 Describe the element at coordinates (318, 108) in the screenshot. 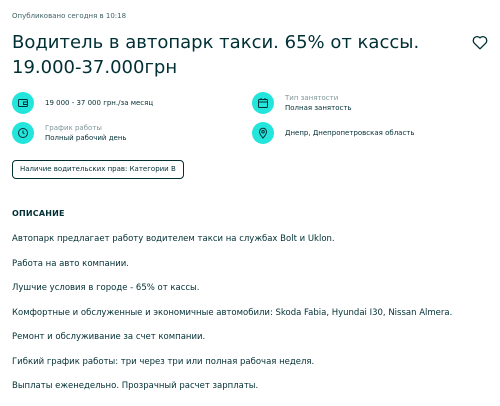

I see `employment-type-value: Полная занятость` at that location.